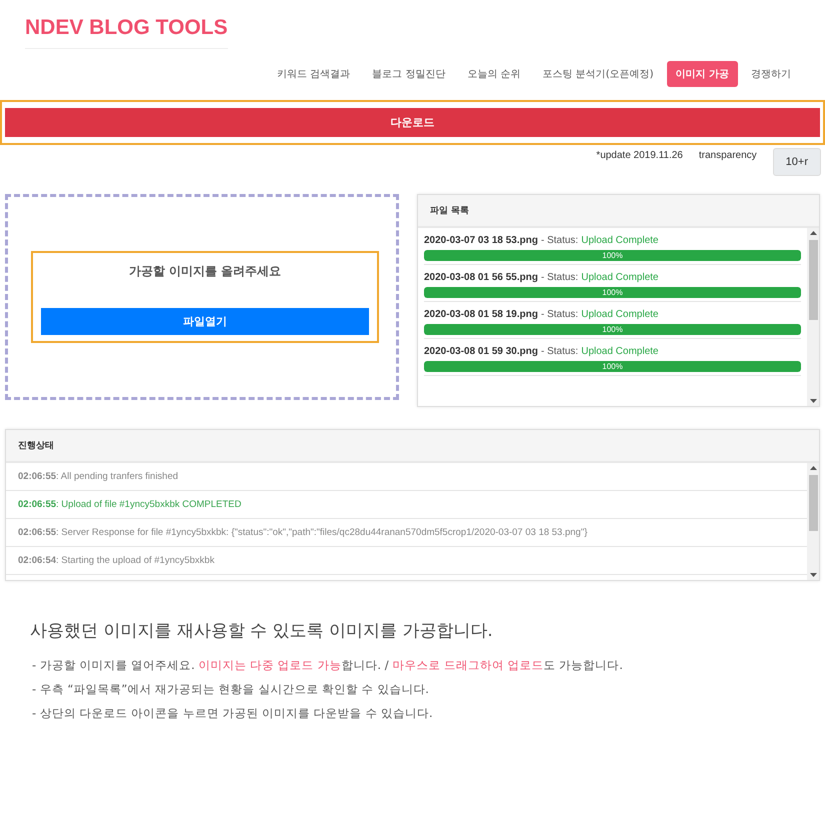 The height and width of the screenshot is (822, 825). Describe the element at coordinates (205, 321) in the screenshot. I see `open-file-button: 파일열기` at that location.